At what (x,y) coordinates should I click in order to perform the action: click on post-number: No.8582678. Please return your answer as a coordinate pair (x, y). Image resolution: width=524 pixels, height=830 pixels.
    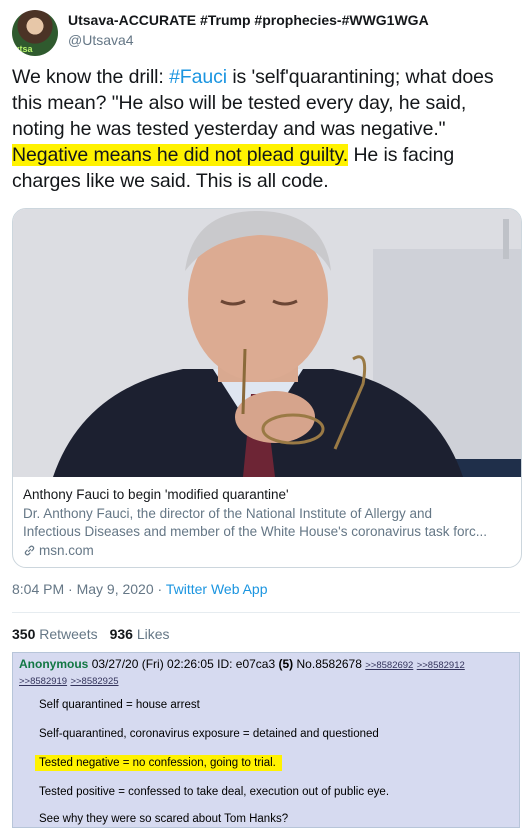
    Looking at the image, I should click on (329, 664).